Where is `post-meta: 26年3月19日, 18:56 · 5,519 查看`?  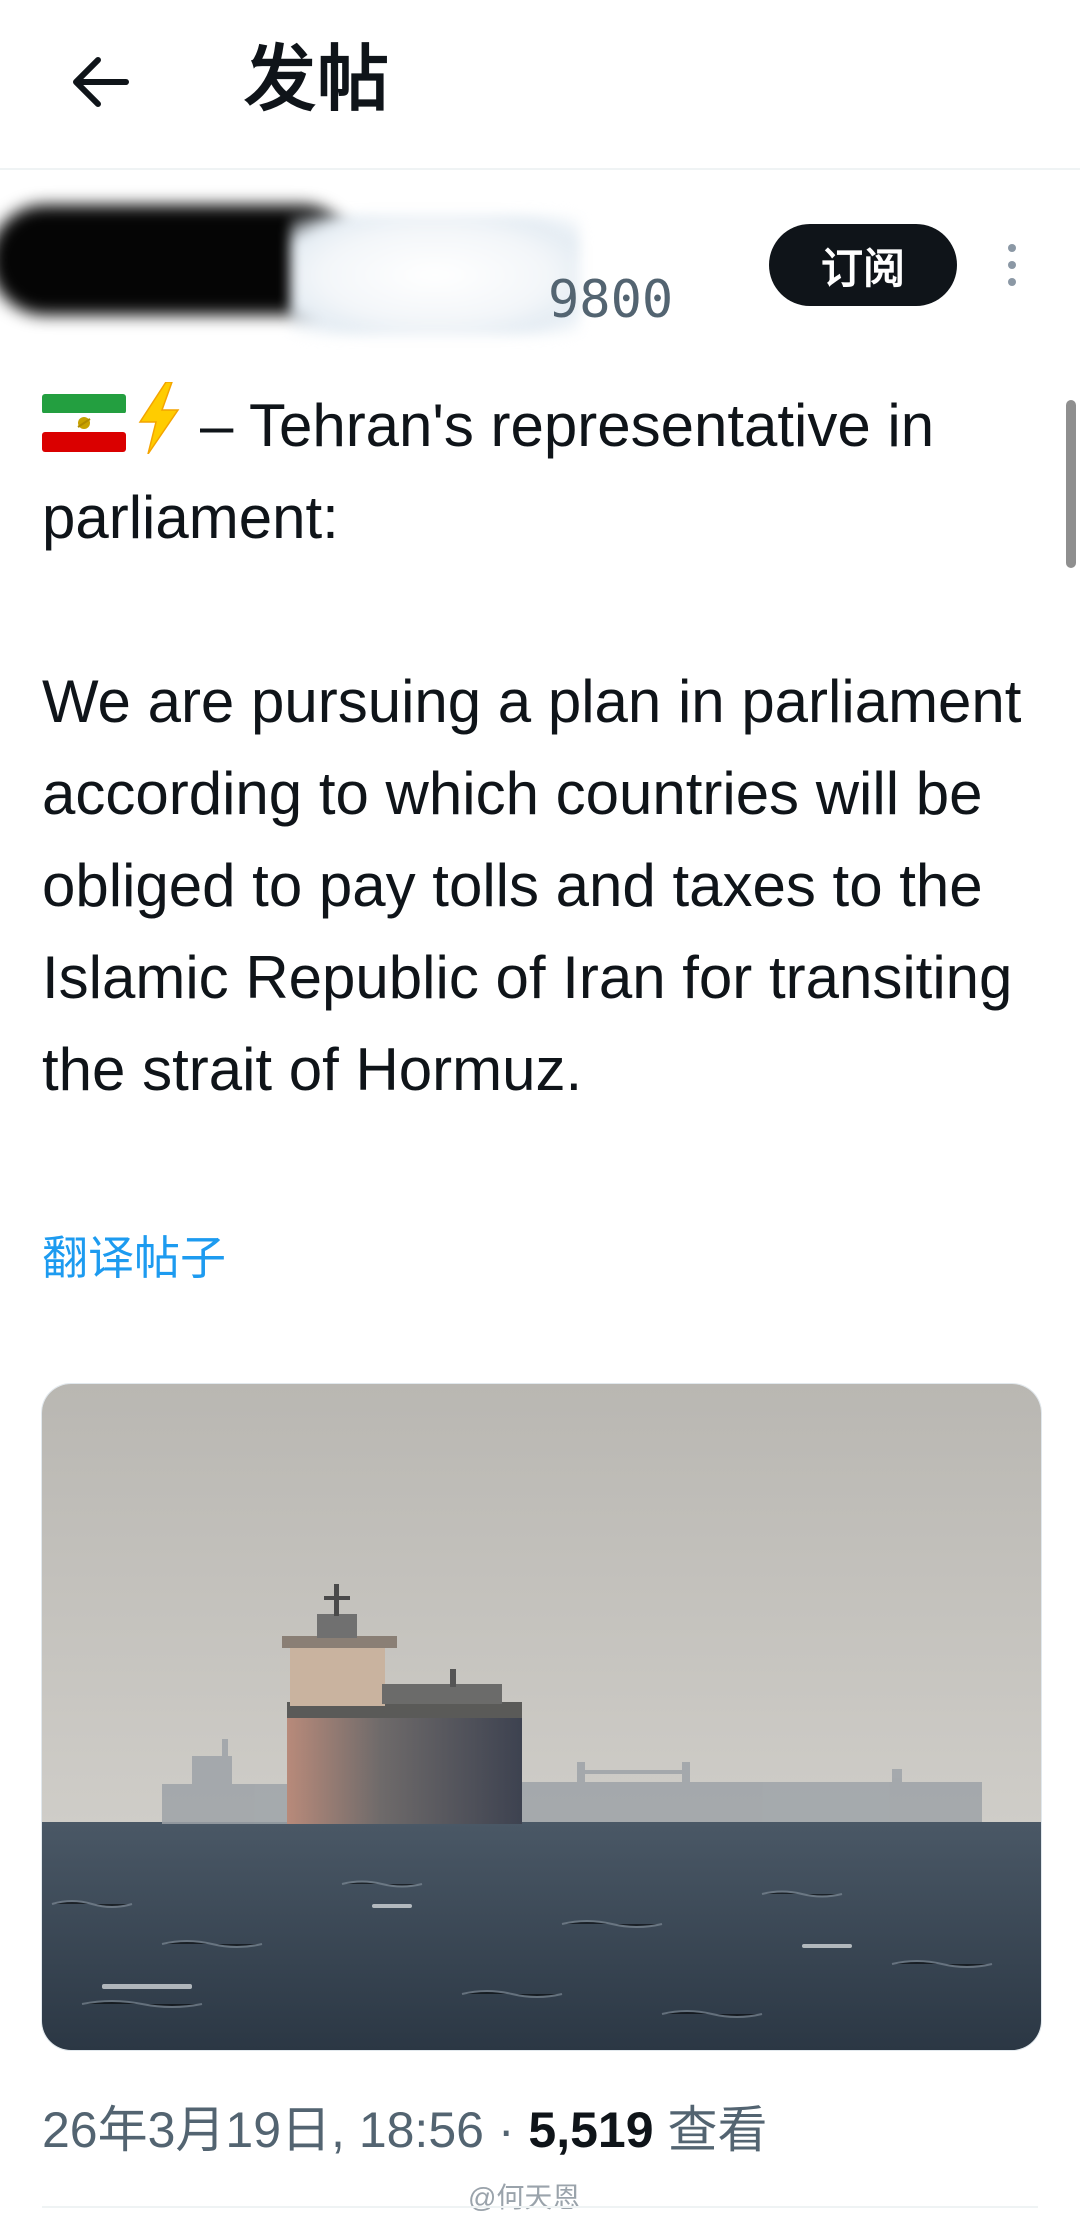 post-meta: 26年3月19日, 18:56 · 5,519 查看 is located at coordinates (404, 2130).